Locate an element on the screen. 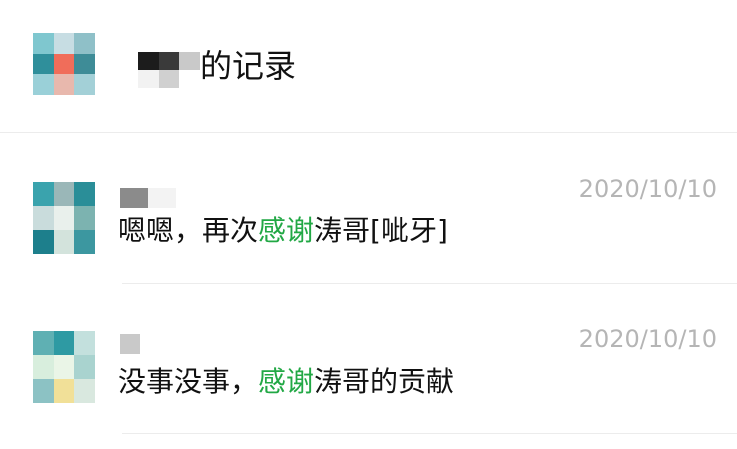 The height and width of the screenshot is (449, 737). text-part: 嗯嗯，再次 is located at coordinates (188, 230).